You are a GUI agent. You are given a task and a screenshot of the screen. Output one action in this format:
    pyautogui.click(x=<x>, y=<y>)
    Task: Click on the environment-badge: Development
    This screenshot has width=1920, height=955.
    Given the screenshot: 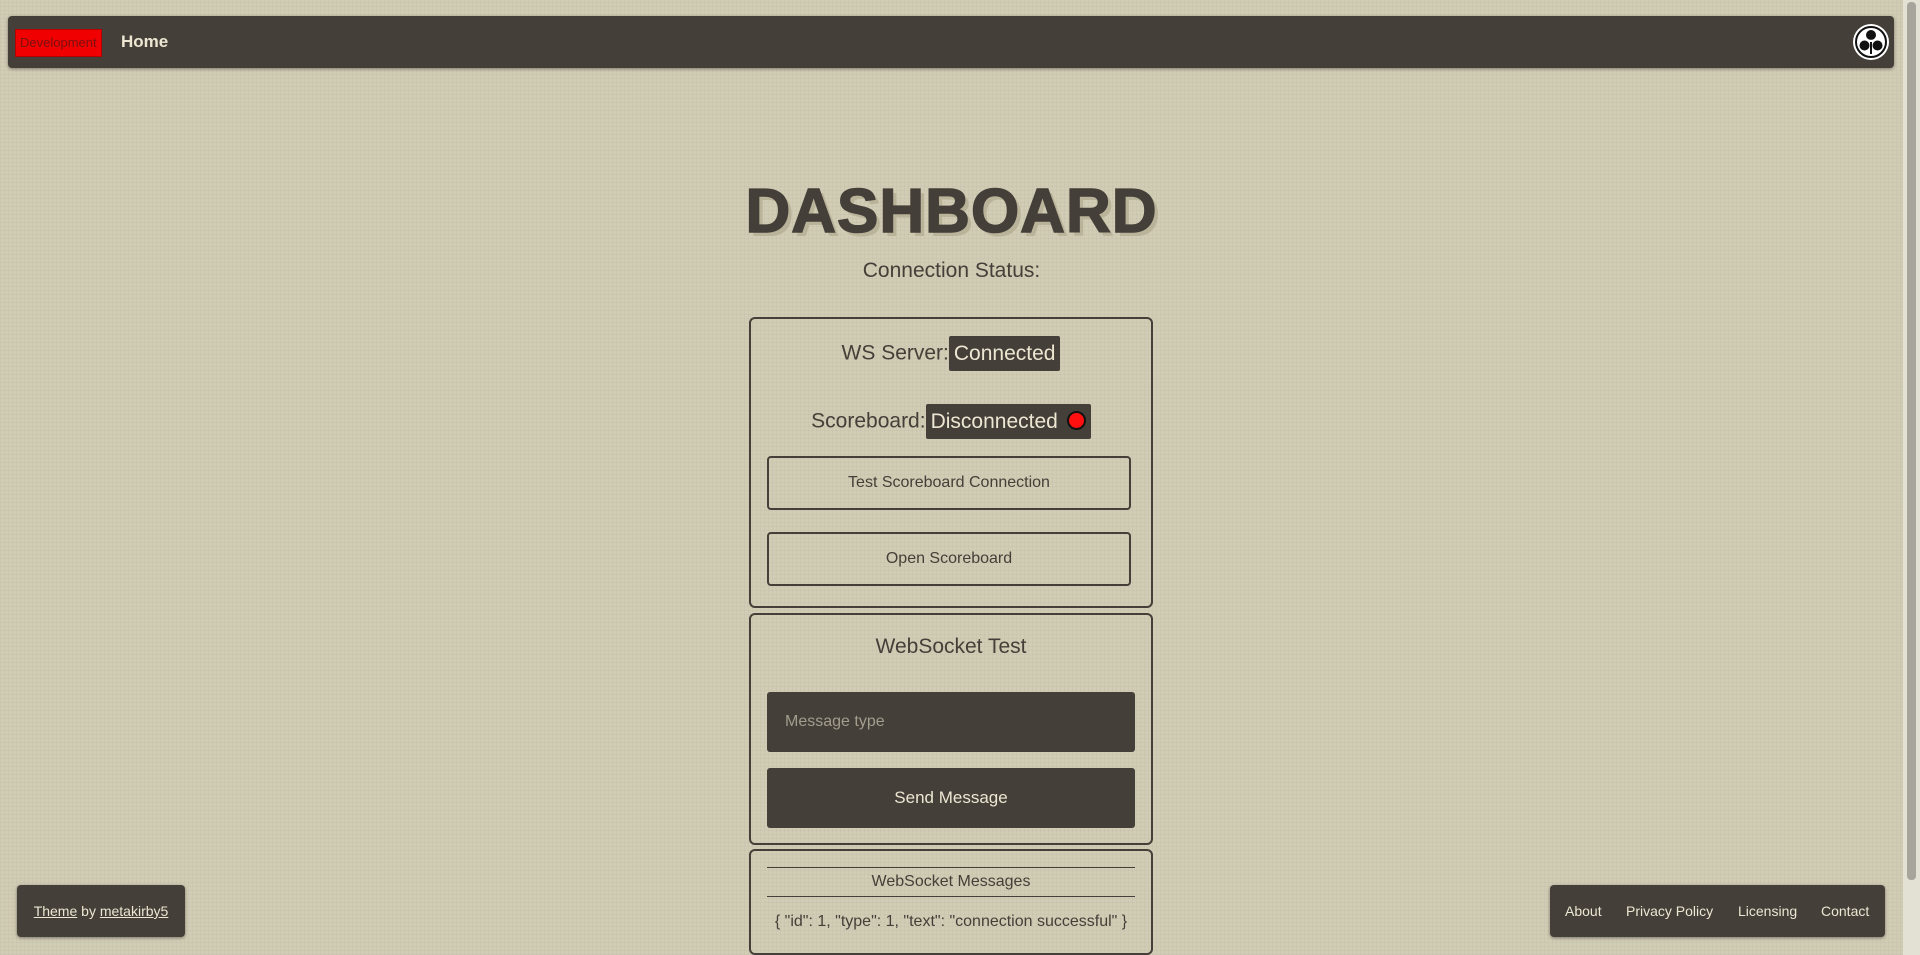 What is the action you would take?
    pyautogui.click(x=58, y=43)
    